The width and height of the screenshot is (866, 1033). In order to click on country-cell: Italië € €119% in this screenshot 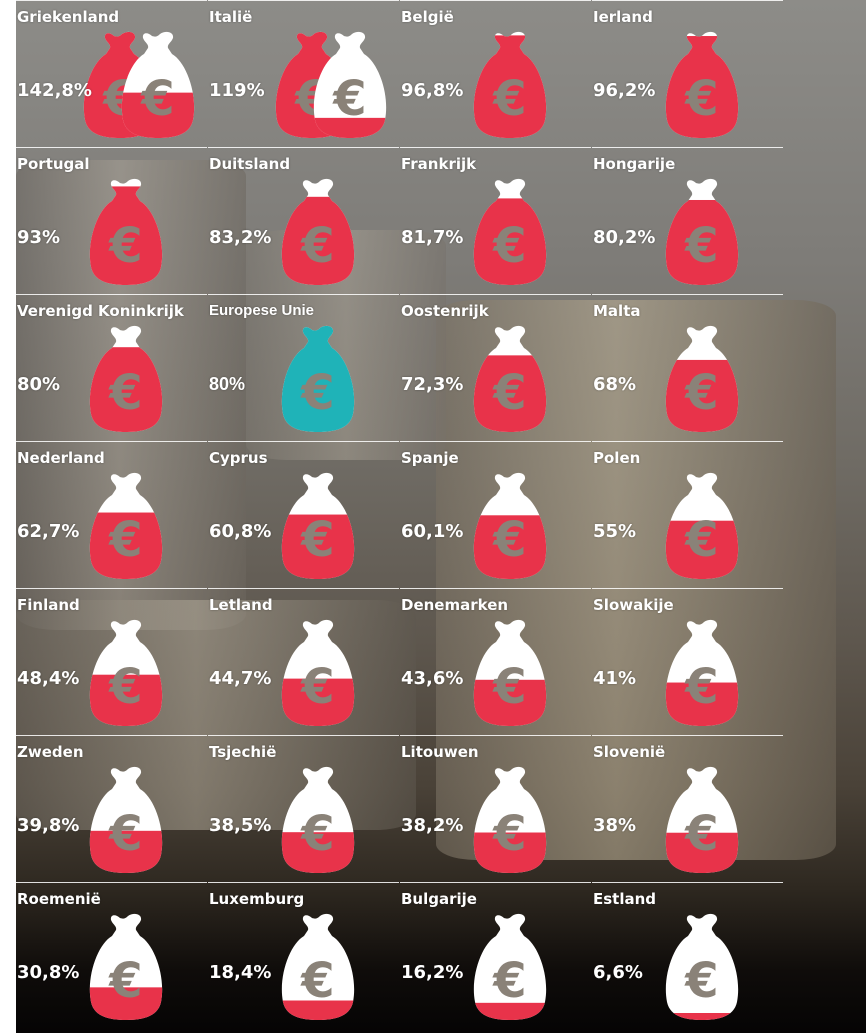, I will do `click(303, 73)`.